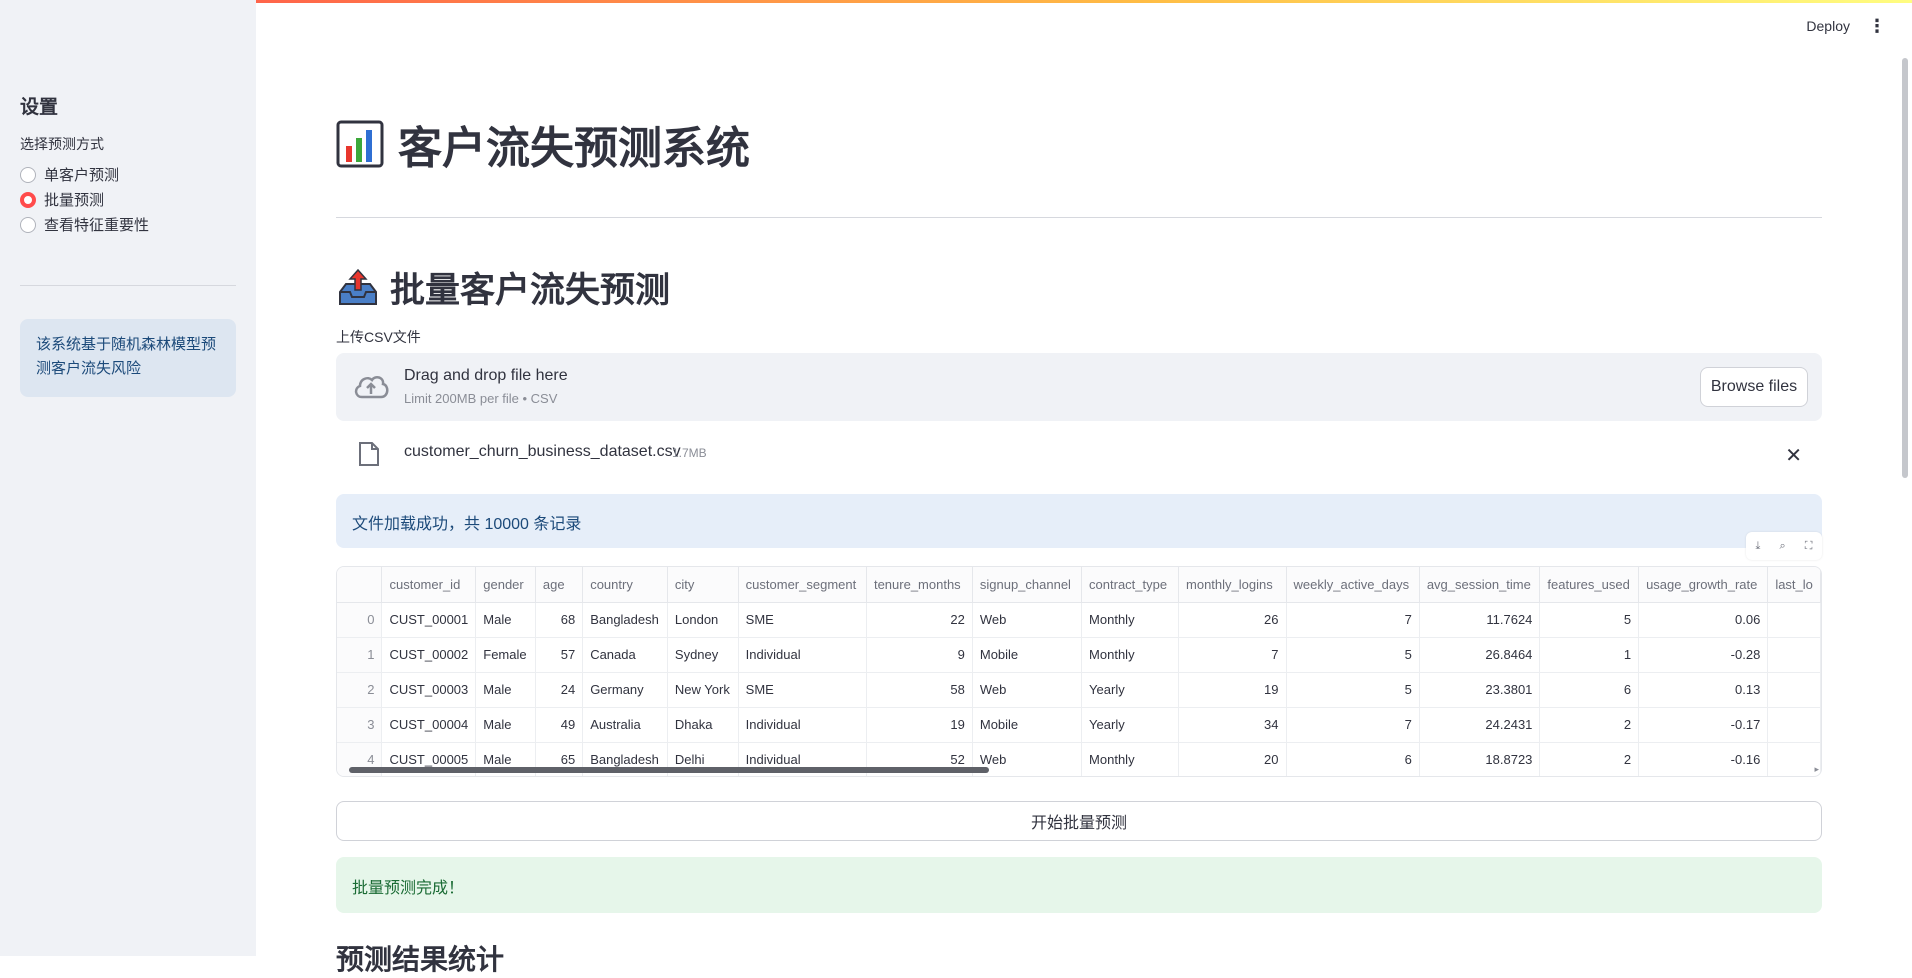 This screenshot has width=1912, height=978. Describe the element at coordinates (1877, 26) in the screenshot. I see `main-menu-icon: ⋮` at that location.